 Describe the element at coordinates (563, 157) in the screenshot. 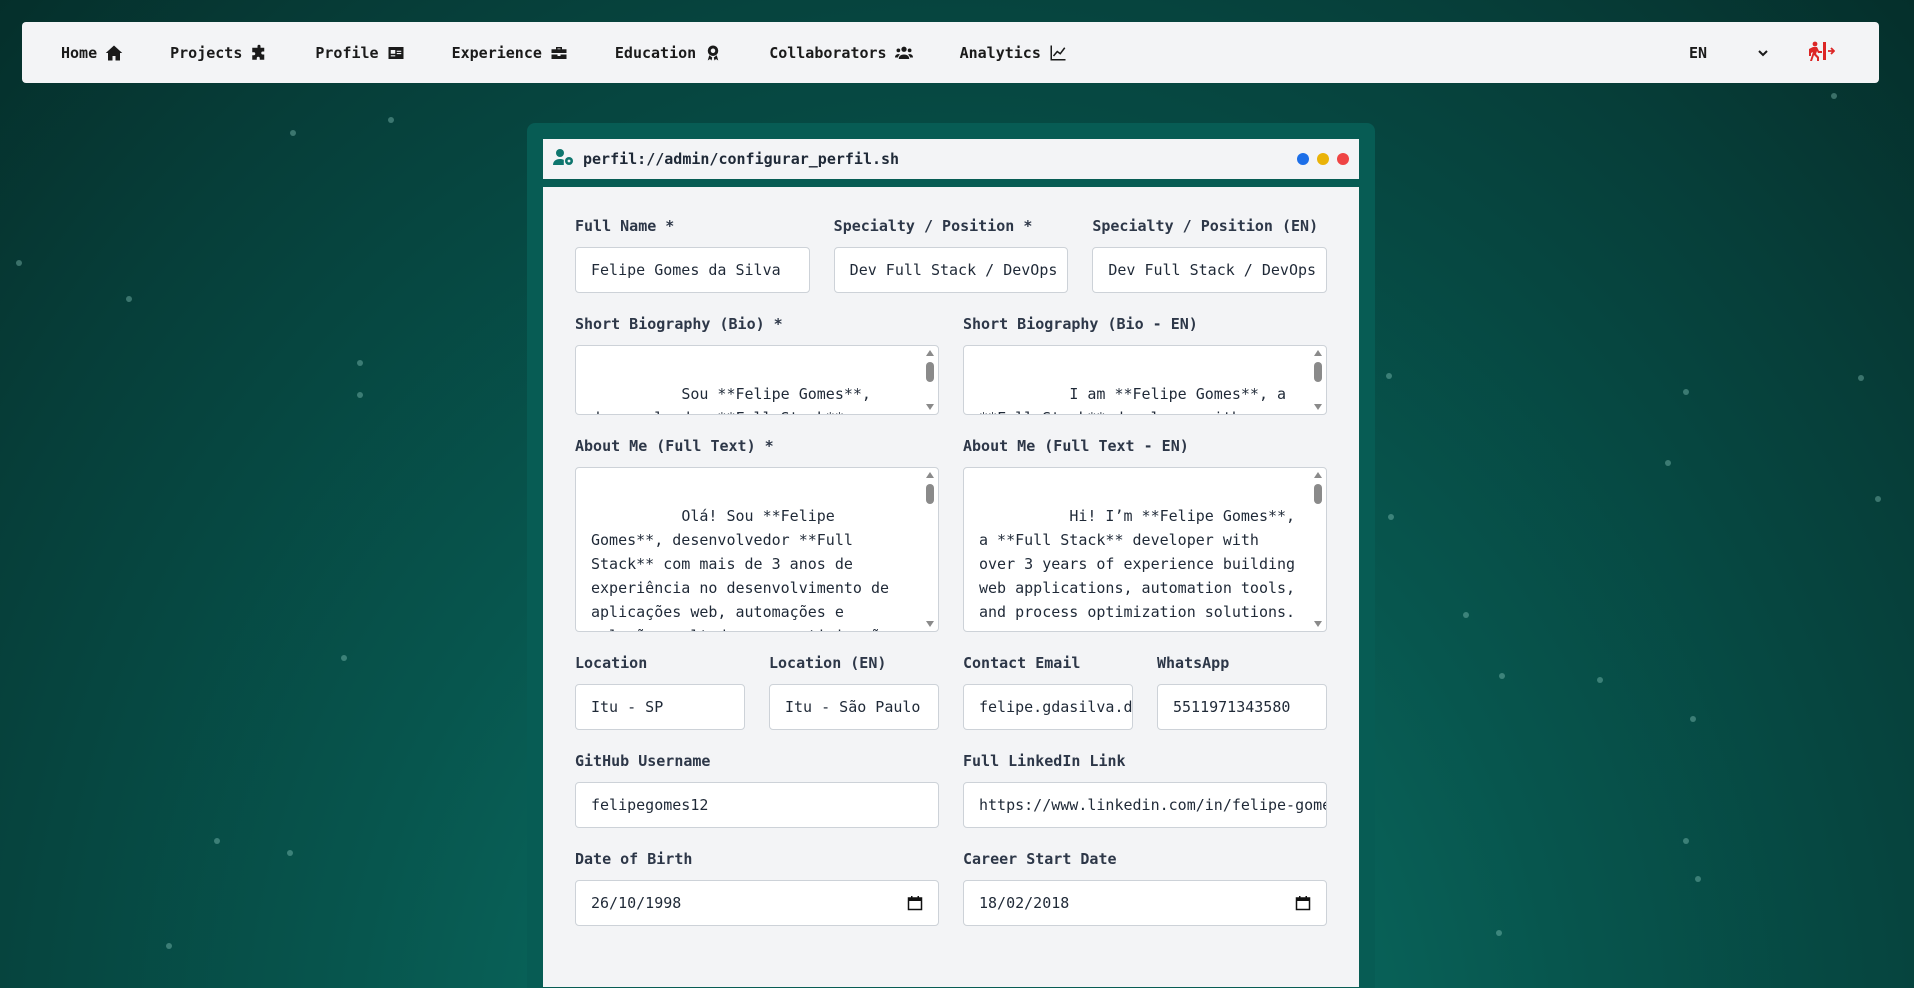

I see `user-gear-icon` at that location.